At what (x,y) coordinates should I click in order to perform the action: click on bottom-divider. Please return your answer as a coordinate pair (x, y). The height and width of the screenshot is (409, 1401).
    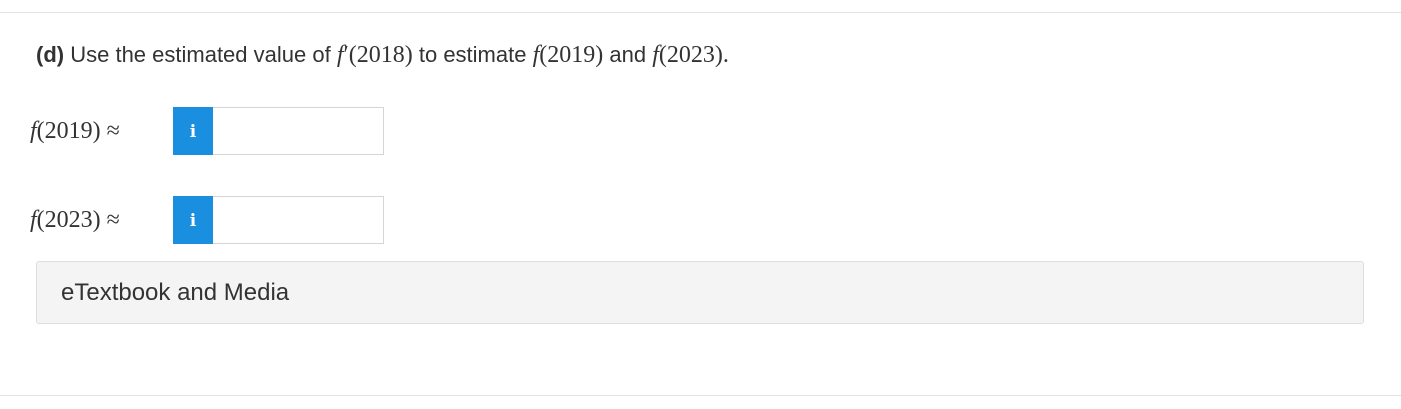
    Looking at the image, I should click on (700, 395).